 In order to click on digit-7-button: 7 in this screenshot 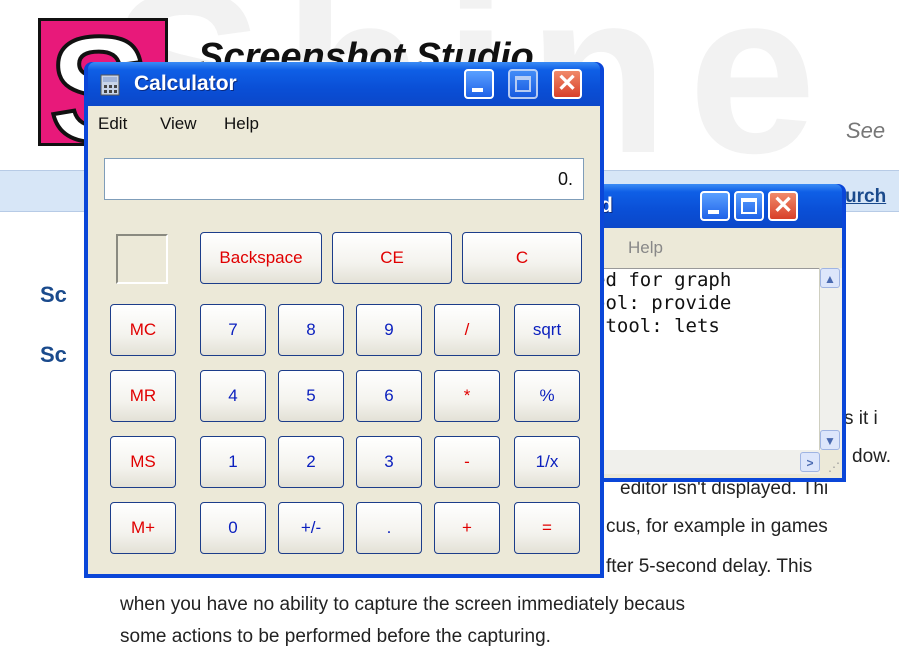, I will do `click(233, 330)`.